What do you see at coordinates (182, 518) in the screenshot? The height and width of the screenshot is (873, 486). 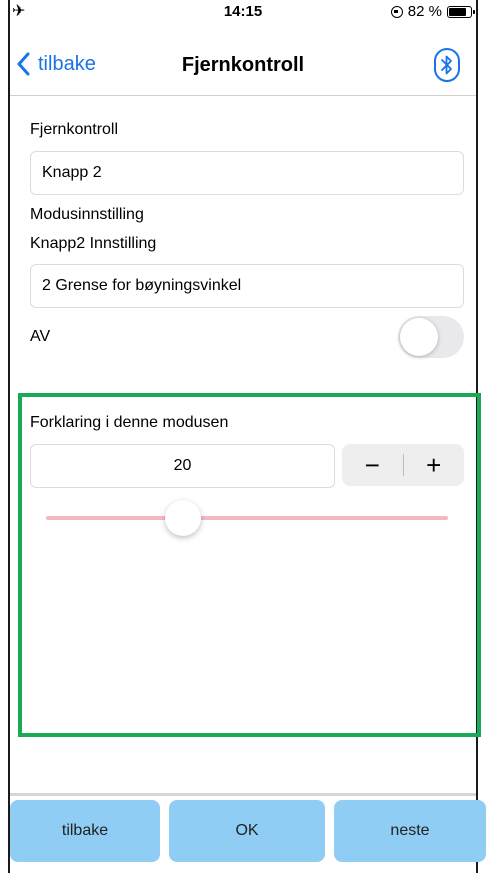 I see `slider-thumb` at bounding box center [182, 518].